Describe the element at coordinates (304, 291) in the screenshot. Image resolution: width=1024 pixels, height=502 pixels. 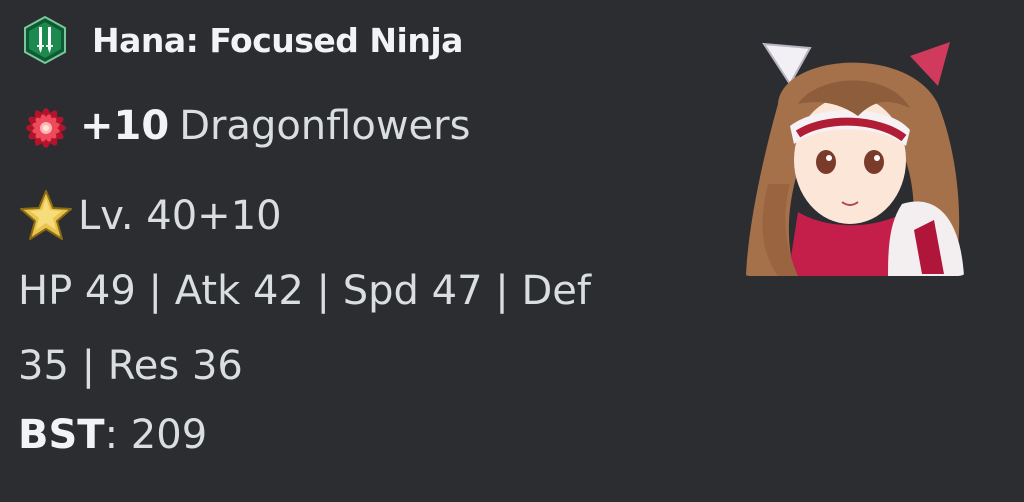
I see `stats-line-1: HP 49 | Atk 42 | Spd 47 | Def` at that location.